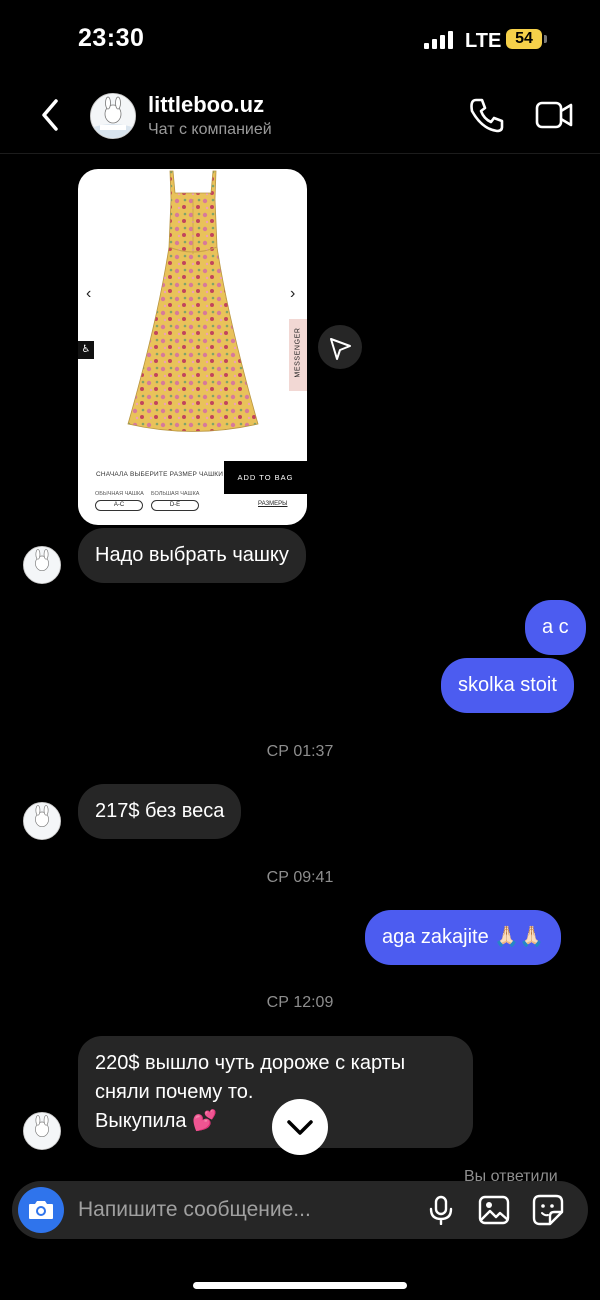  I want to click on message-composer, so click(300, 1210).